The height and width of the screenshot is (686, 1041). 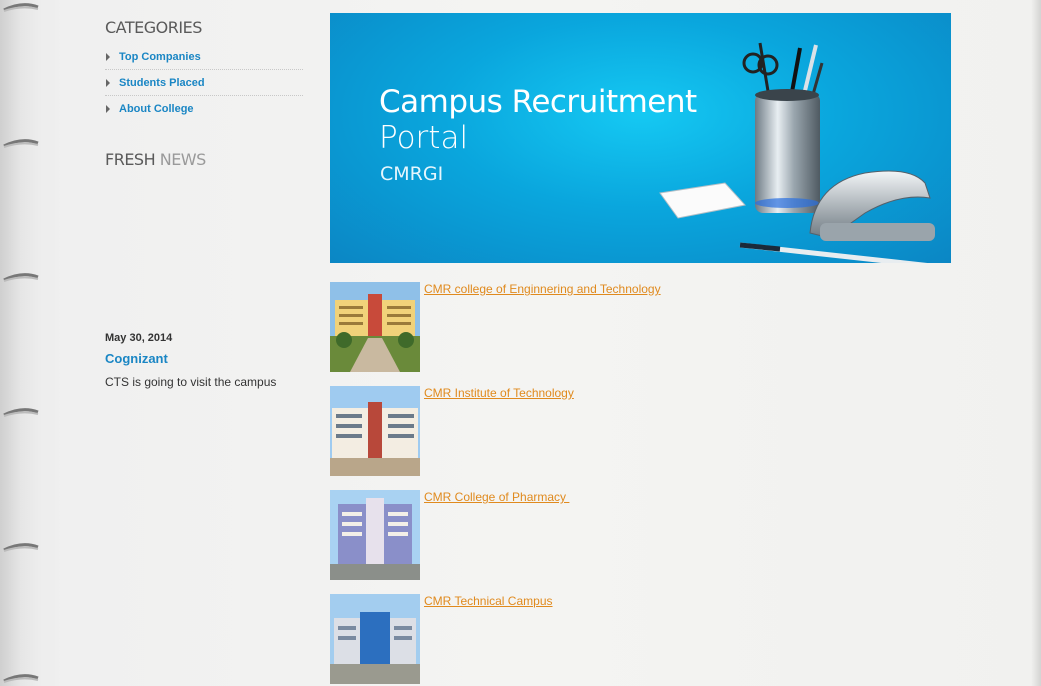 I want to click on category-students-placed: Students Placed, so click(x=204, y=83).